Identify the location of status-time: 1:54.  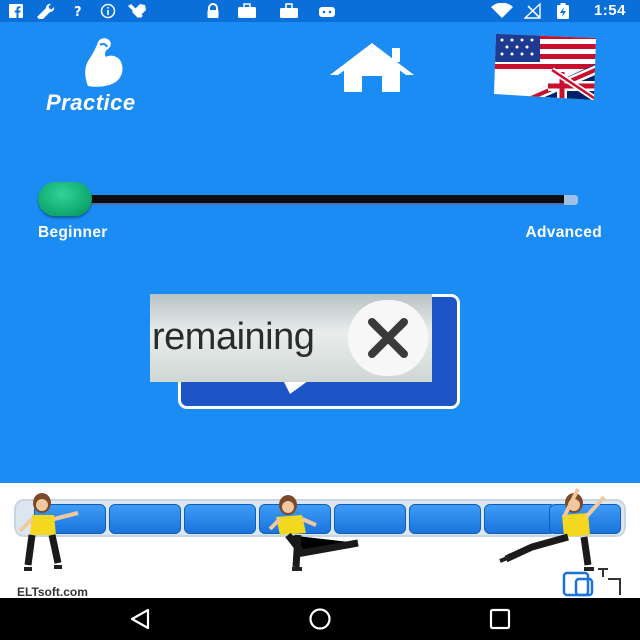
(609, 10).